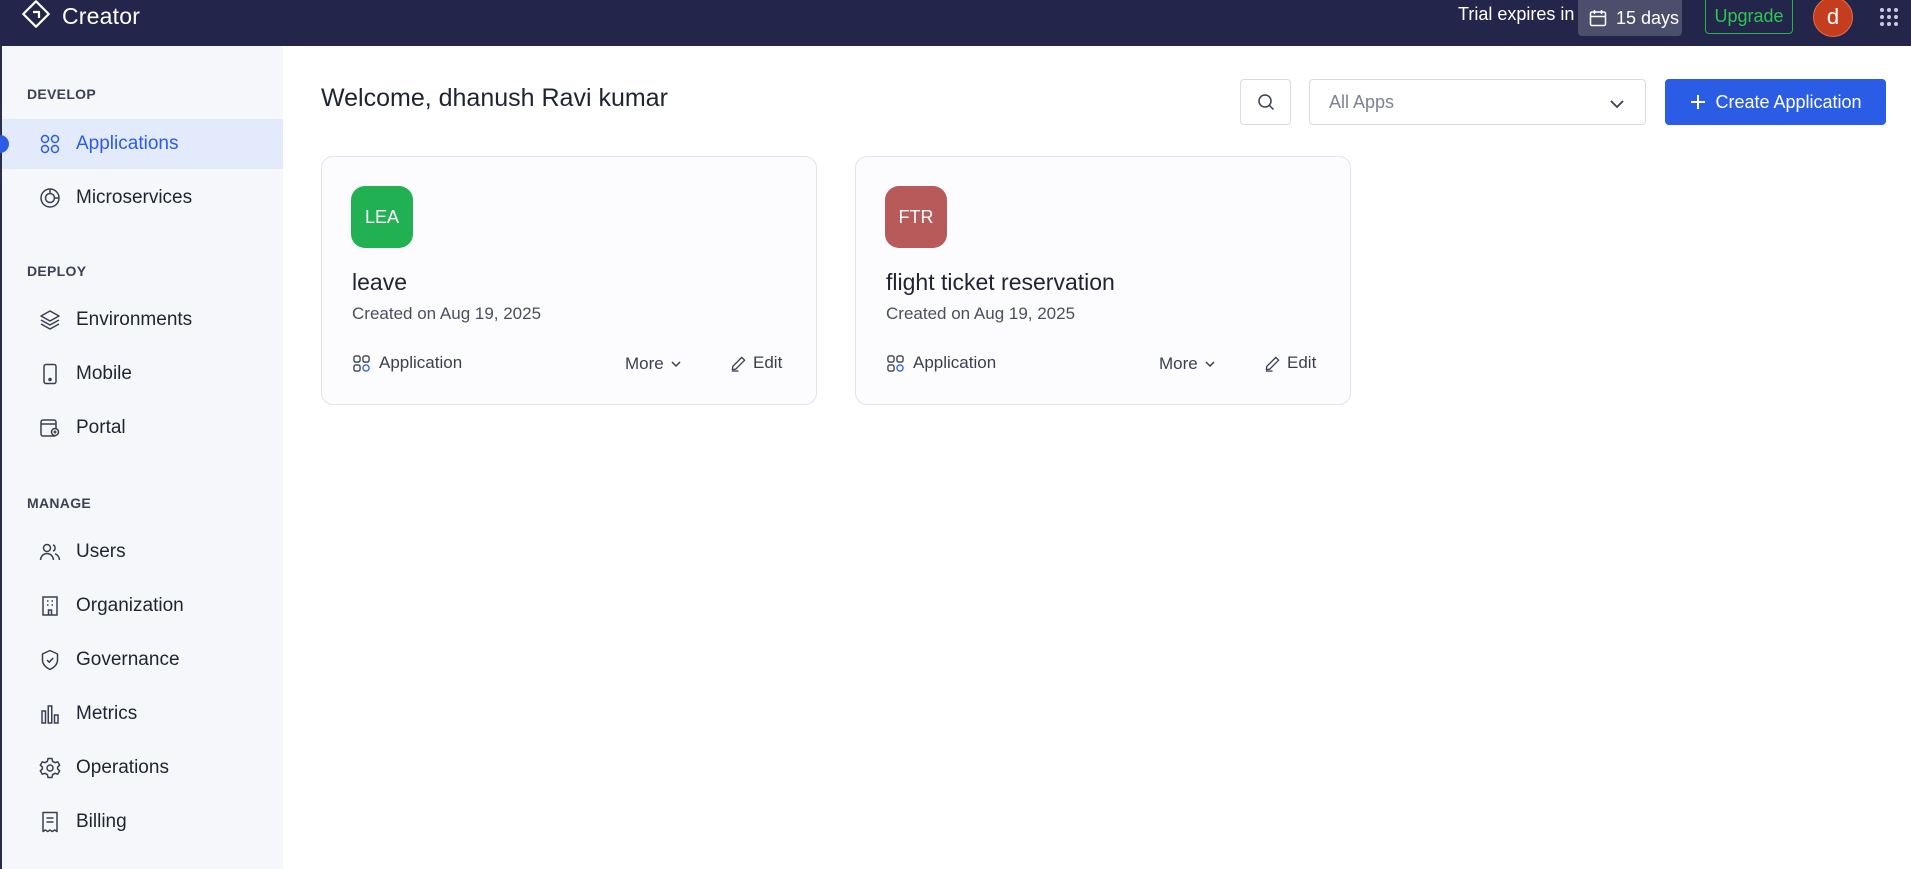 This screenshot has width=1911, height=869. I want to click on sidebar-item-governance: Governance, so click(142, 660).